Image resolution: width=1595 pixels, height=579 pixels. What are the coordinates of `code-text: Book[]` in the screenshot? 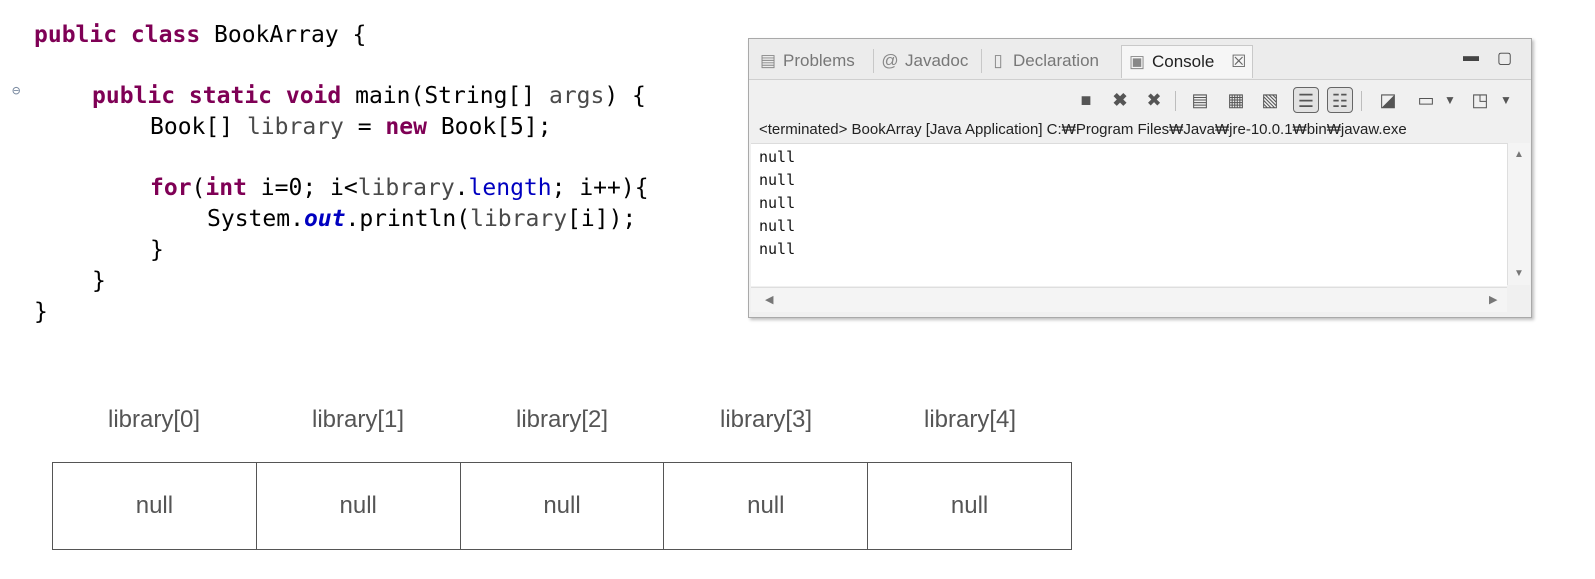 It's located at (198, 127).